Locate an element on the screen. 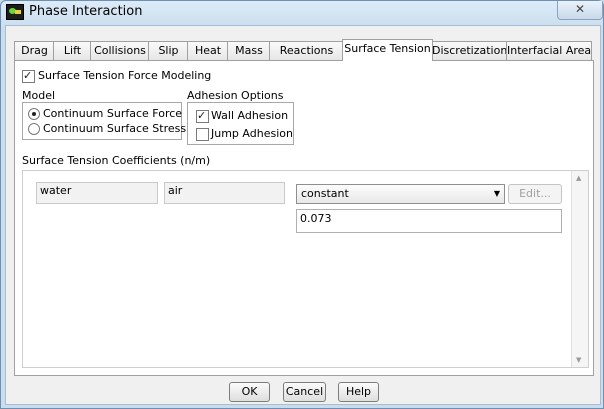  tab-interfacial-area: Interfacial Area is located at coordinates (549, 50).